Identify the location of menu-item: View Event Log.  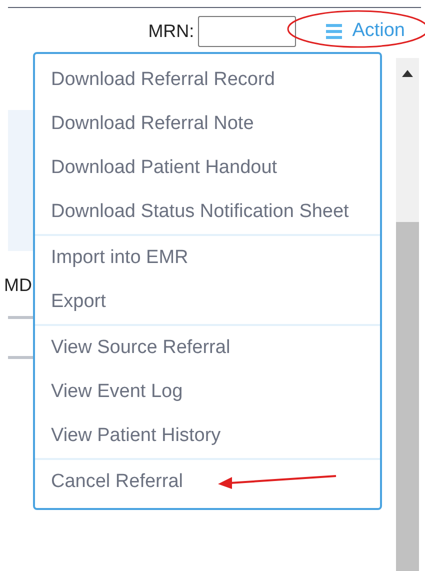
(207, 392).